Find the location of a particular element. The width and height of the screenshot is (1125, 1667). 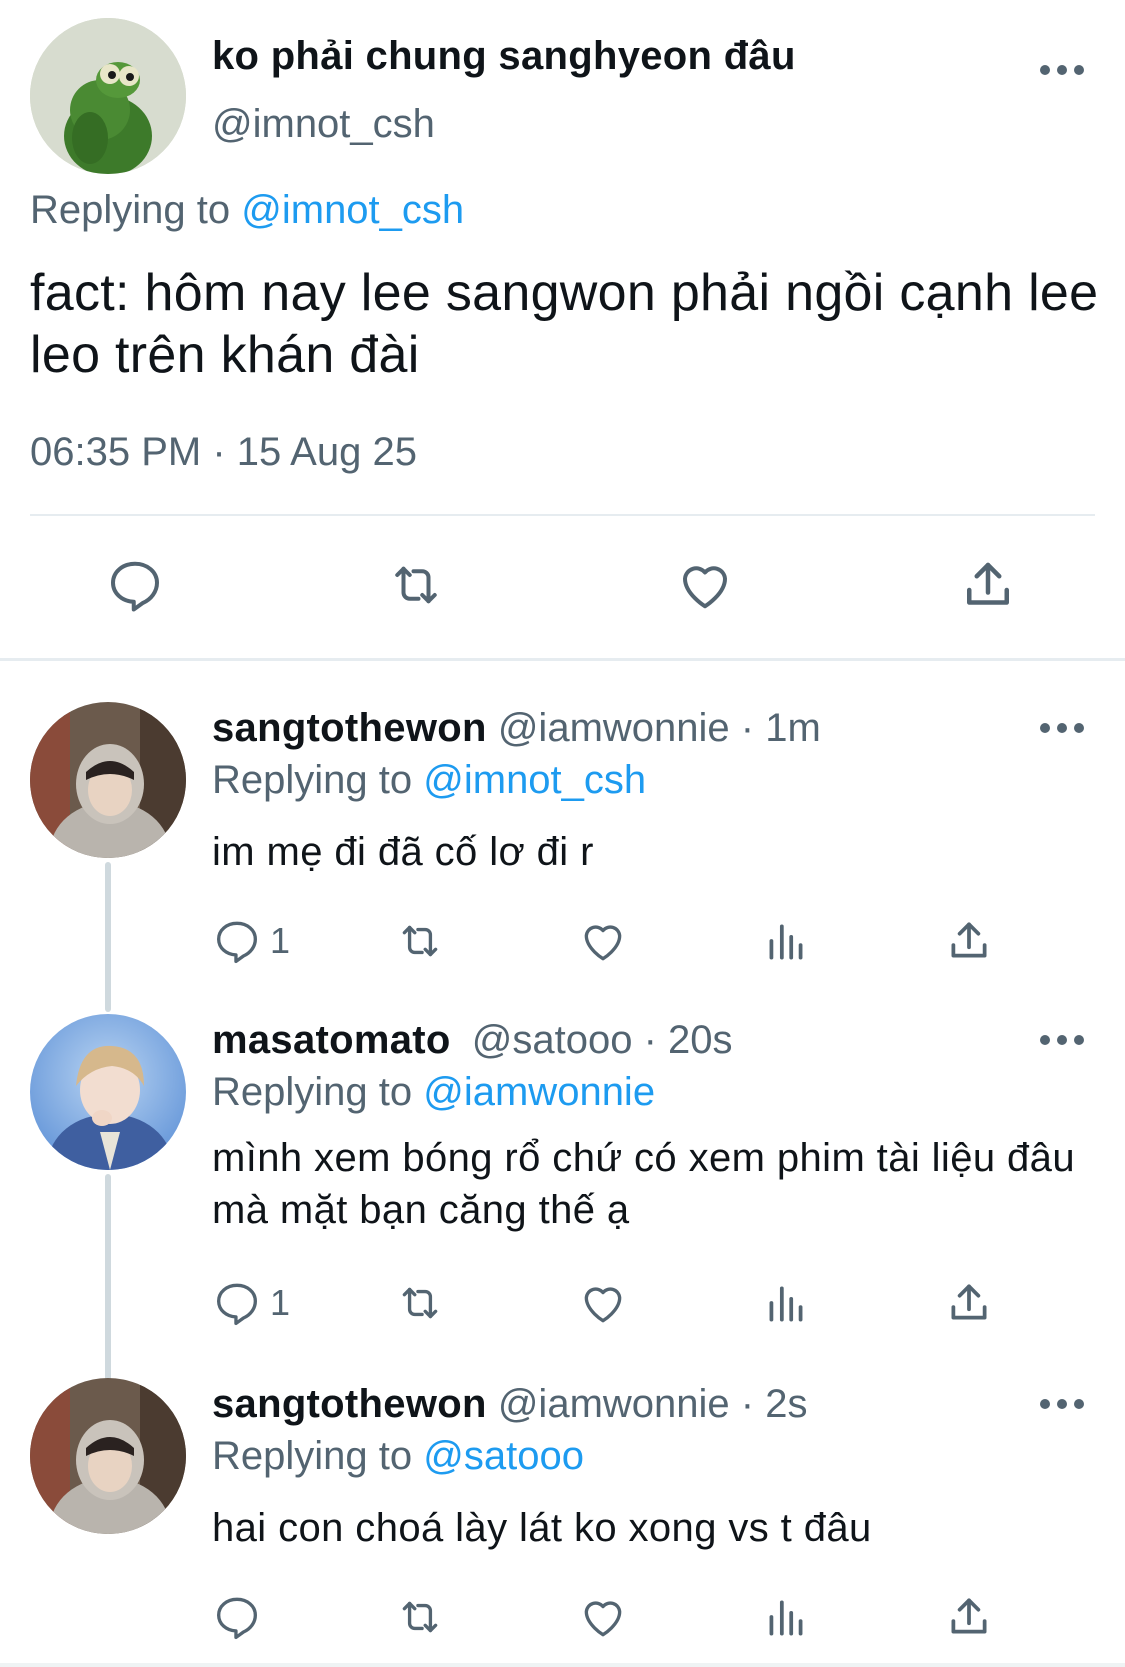

reply-time: · 1m is located at coordinates (780, 728).